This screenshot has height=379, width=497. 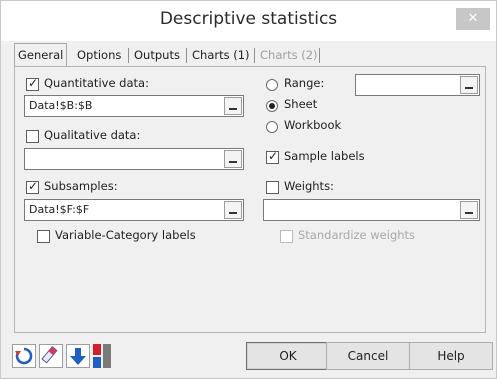 I want to click on dialog-title: Descriptive statistics, so click(x=248, y=19).